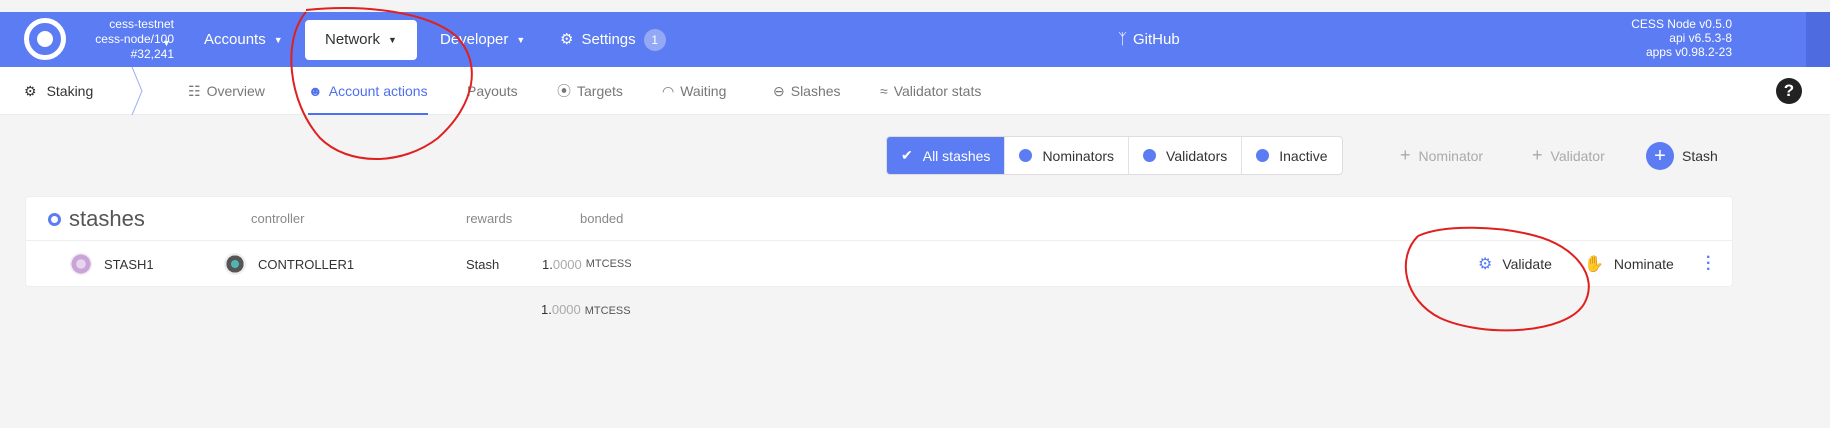 The width and height of the screenshot is (1830, 428). I want to click on nav-accounts-label: Accounts, so click(235, 39).